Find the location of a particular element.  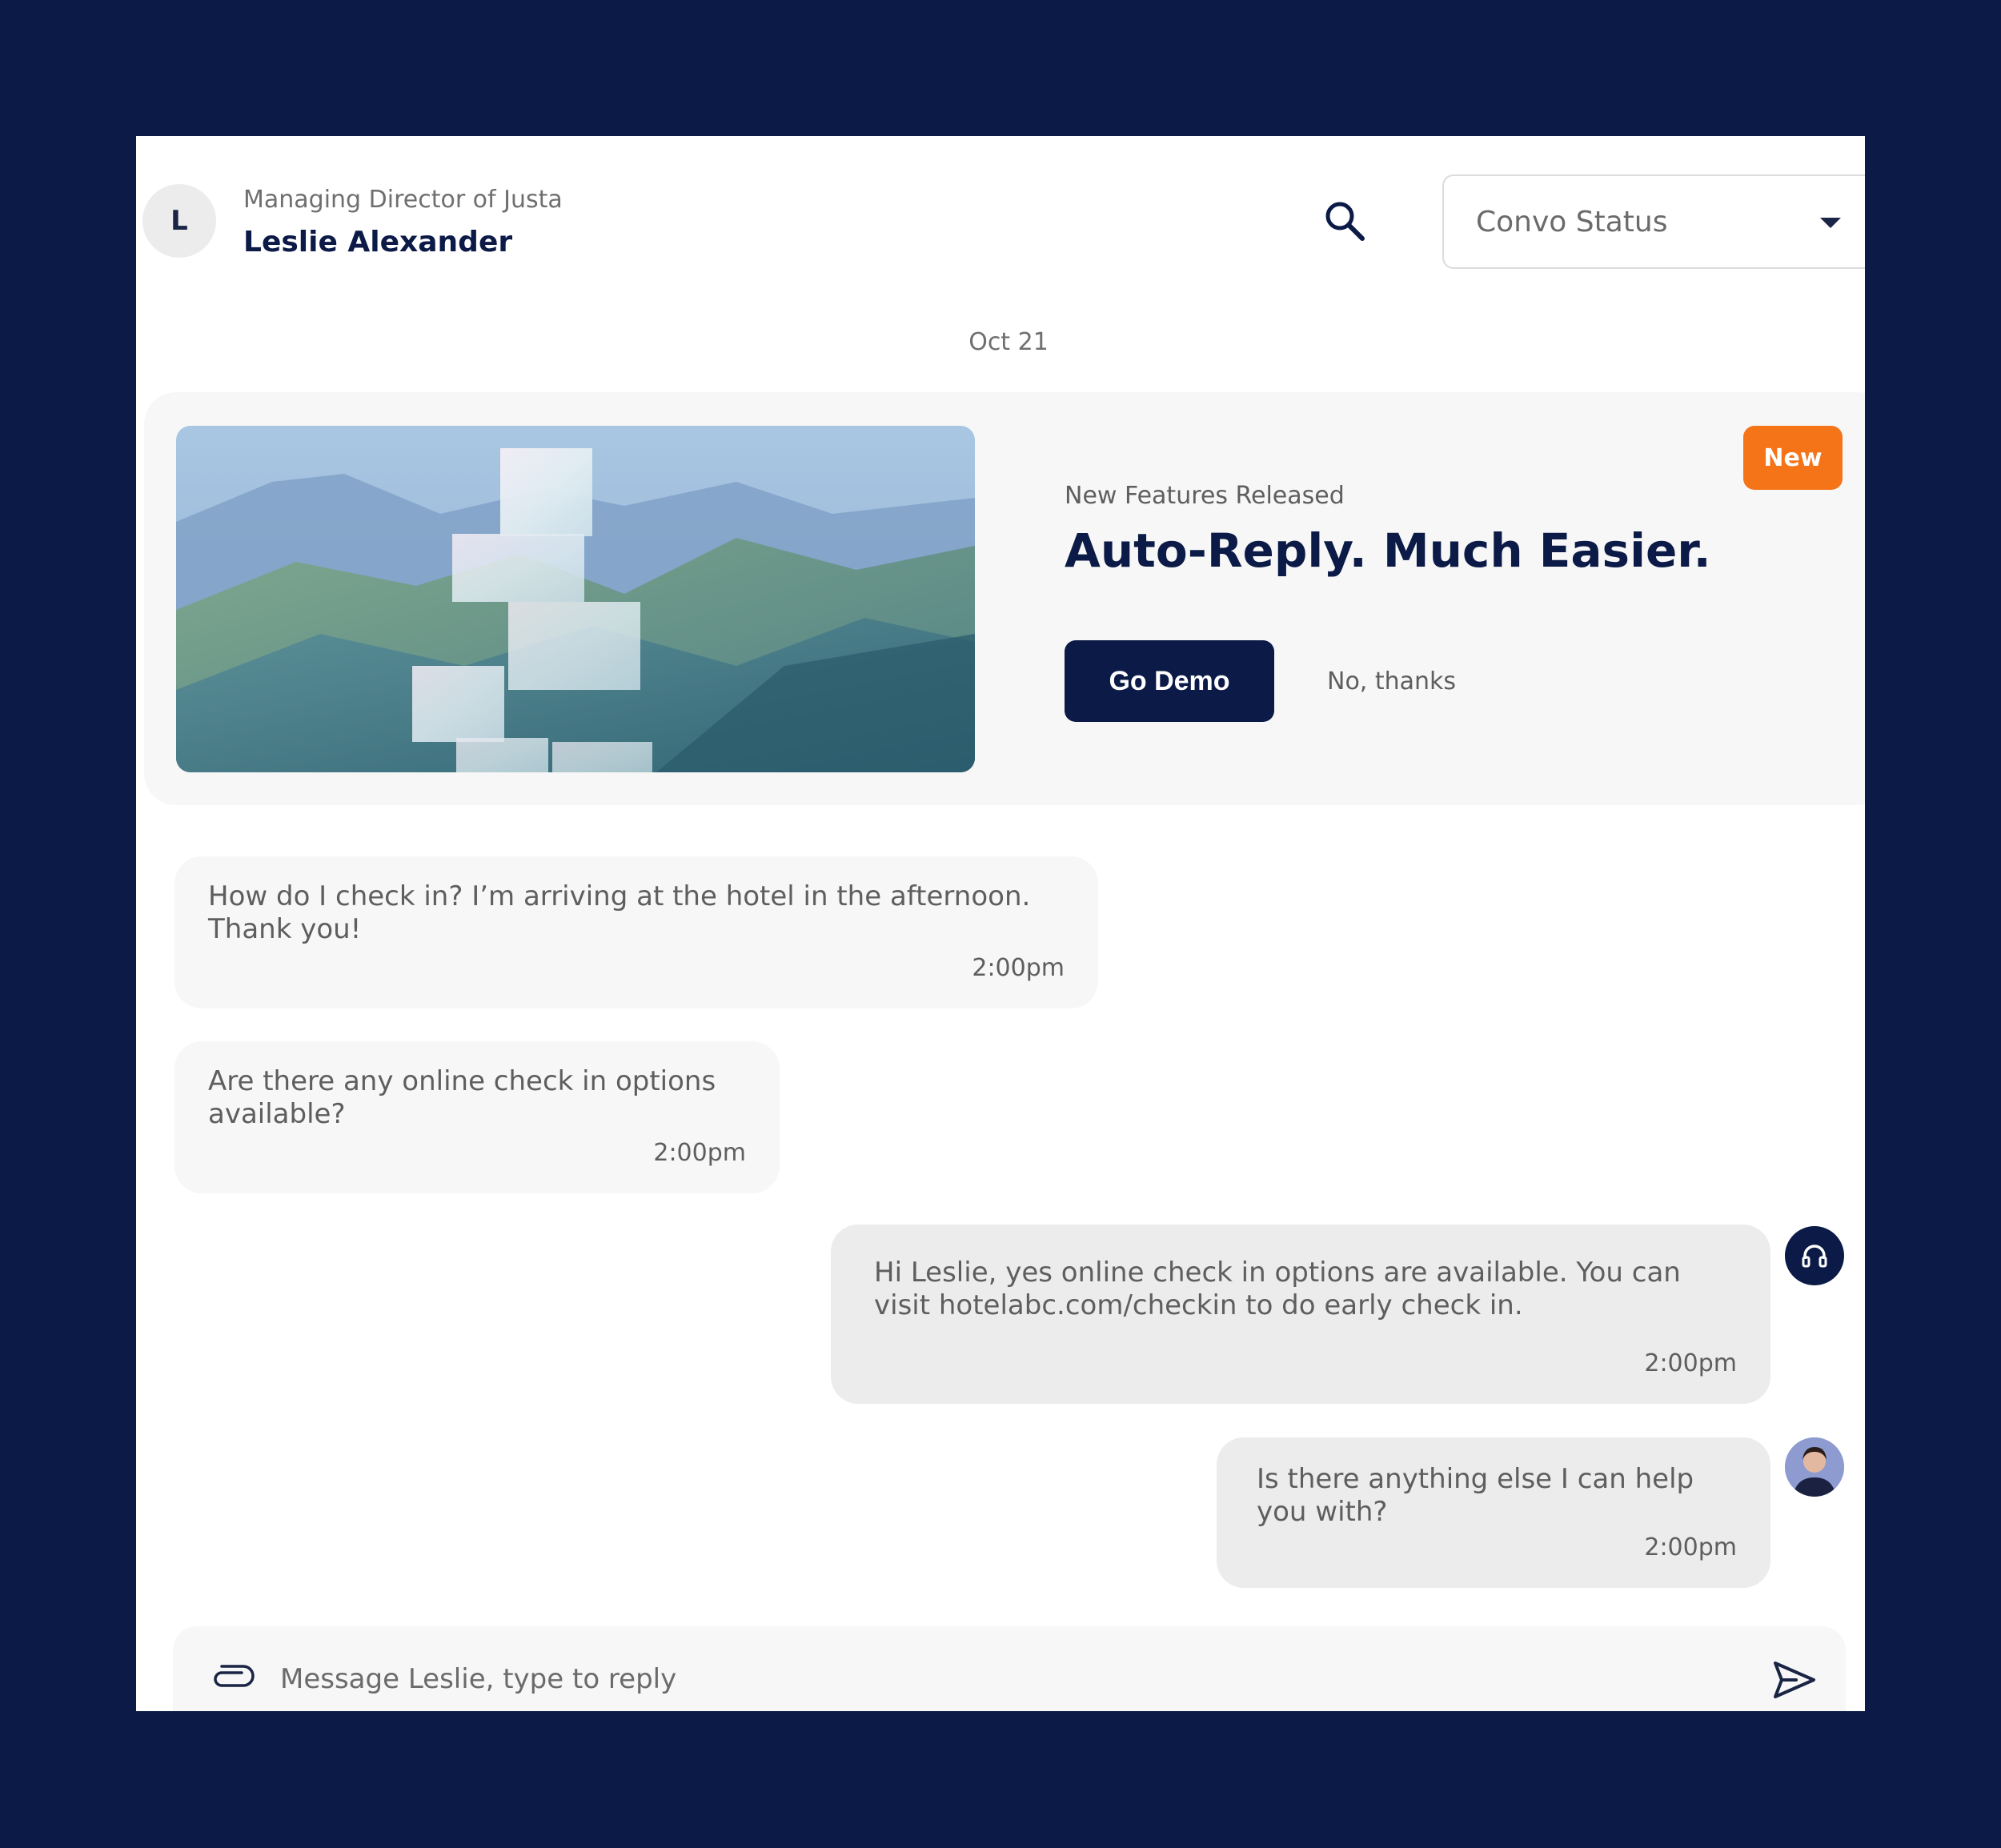

contact-role: Managing Director of Justa is located at coordinates (403, 200).